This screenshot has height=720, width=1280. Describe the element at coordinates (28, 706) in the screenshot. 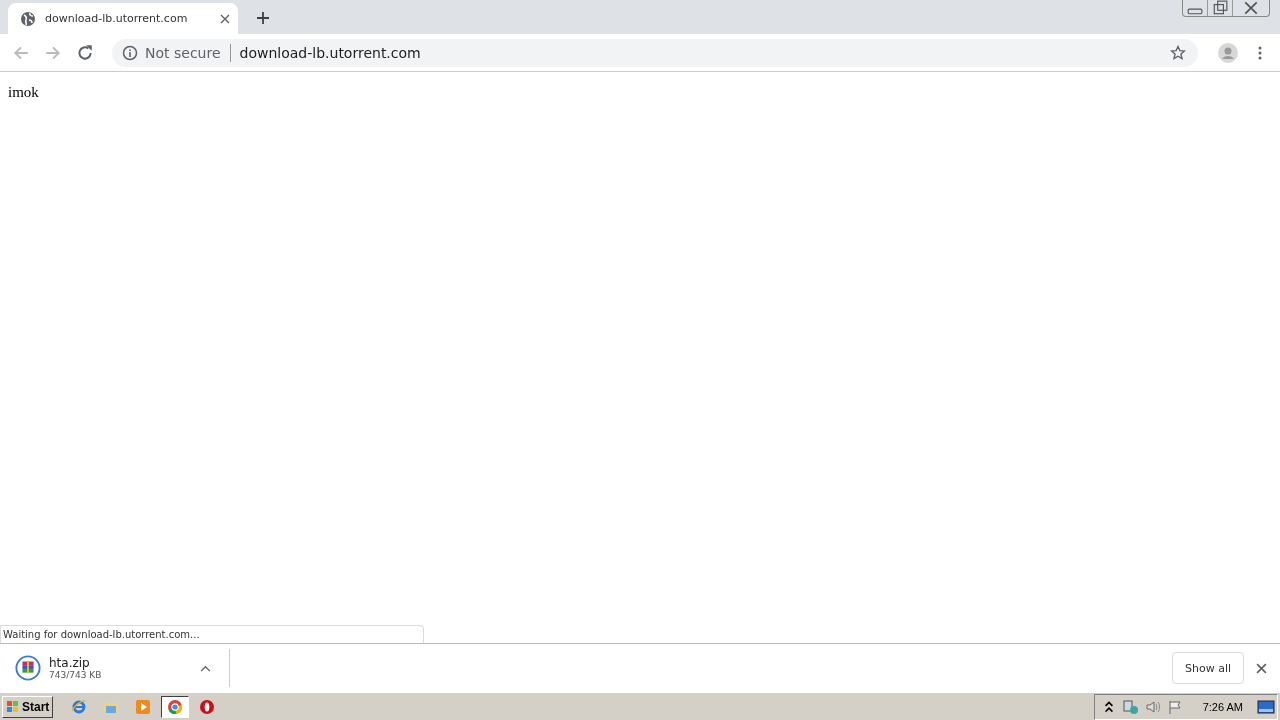

I see `start-button: Start` at that location.